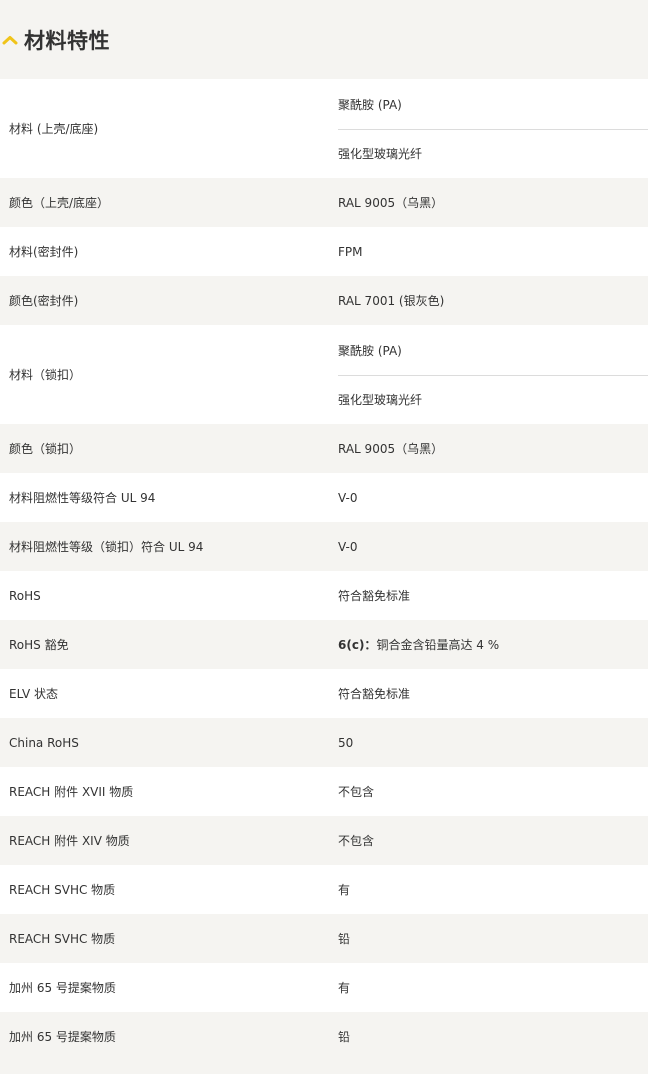 The image size is (648, 1074). Describe the element at coordinates (71, 792) in the screenshot. I see `spec-label: REACH 附件 XVII 物质` at that location.